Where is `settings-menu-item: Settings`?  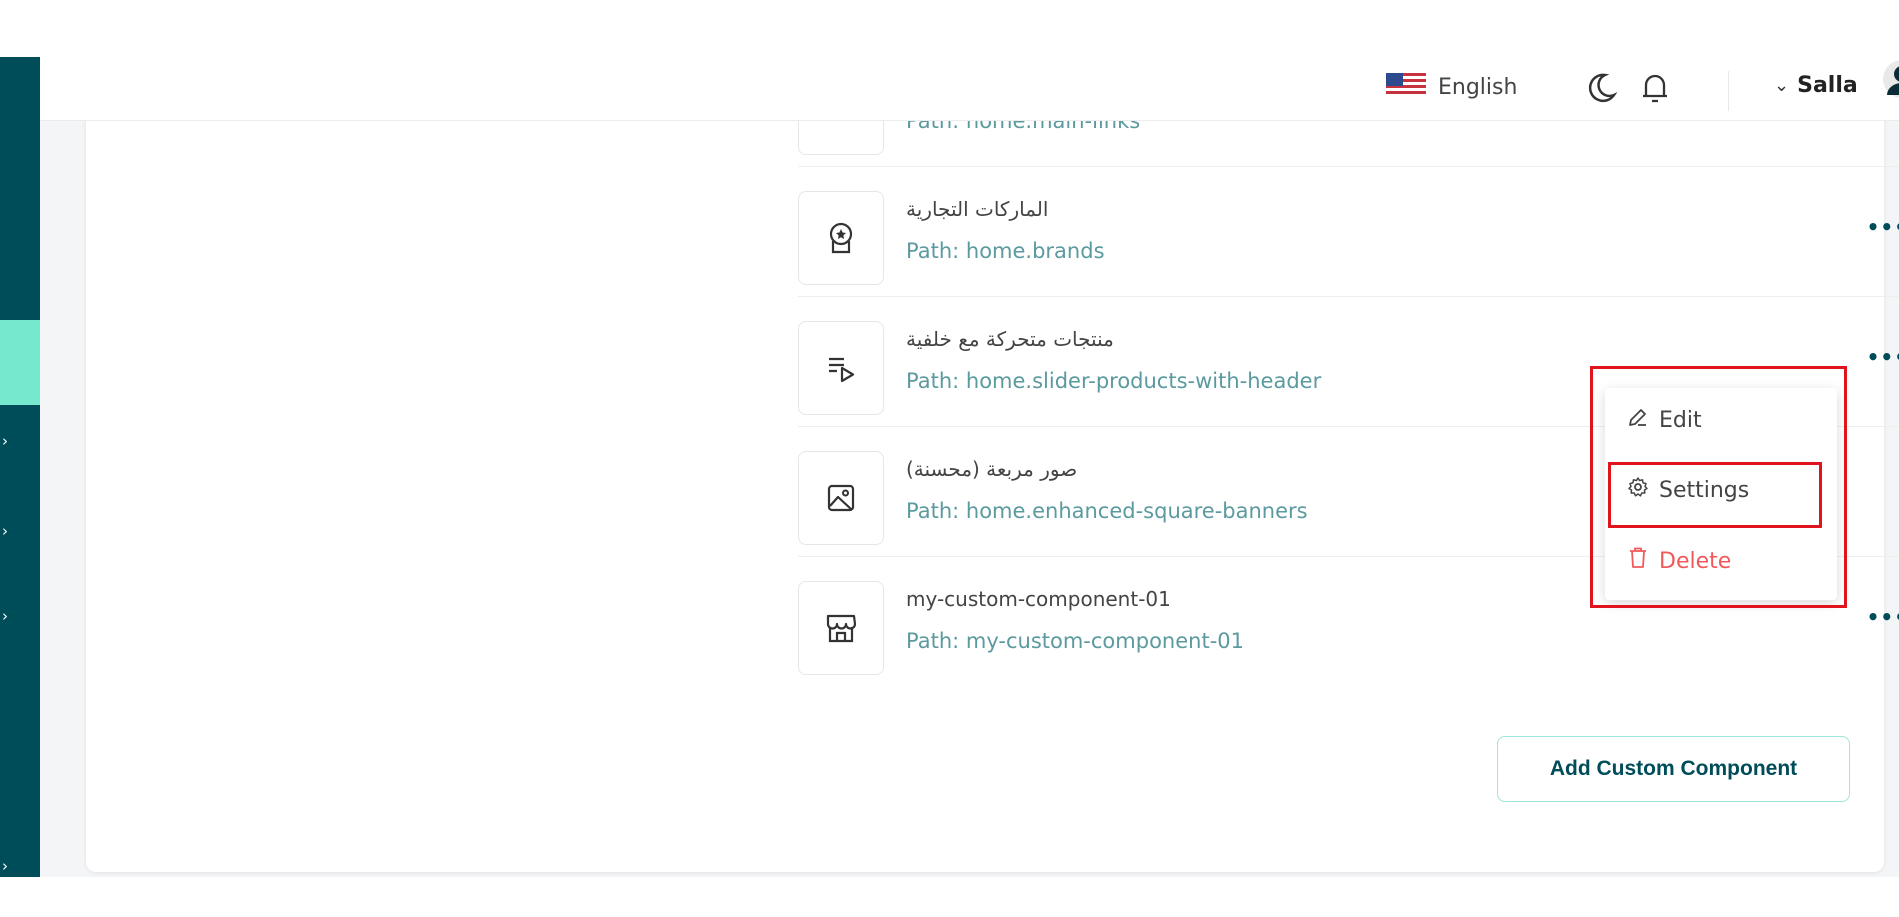
settings-menu-item: Settings is located at coordinates (1688, 490).